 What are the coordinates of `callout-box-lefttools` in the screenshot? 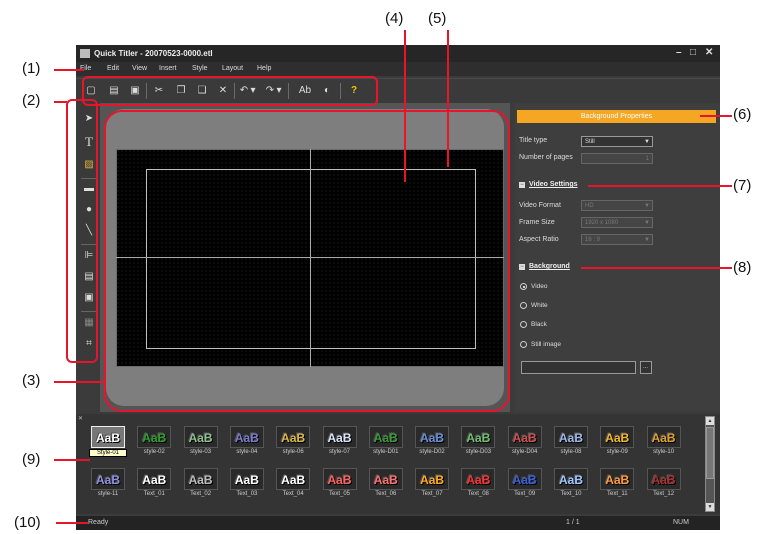 It's located at (82, 231).